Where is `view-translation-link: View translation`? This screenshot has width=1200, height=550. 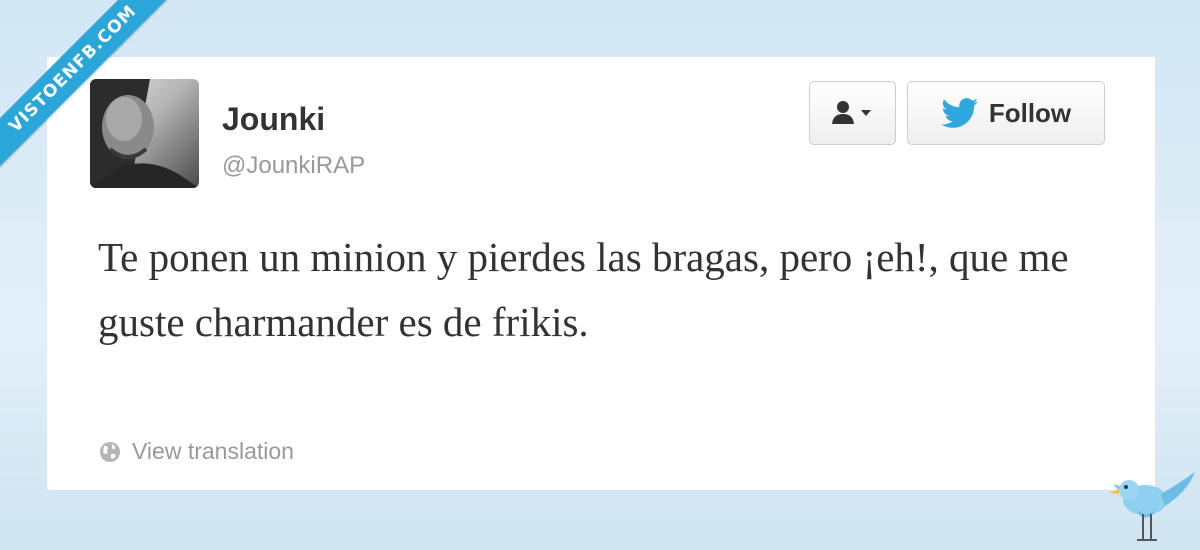 view-translation-link: View translation is located at coordinates (196, 451).